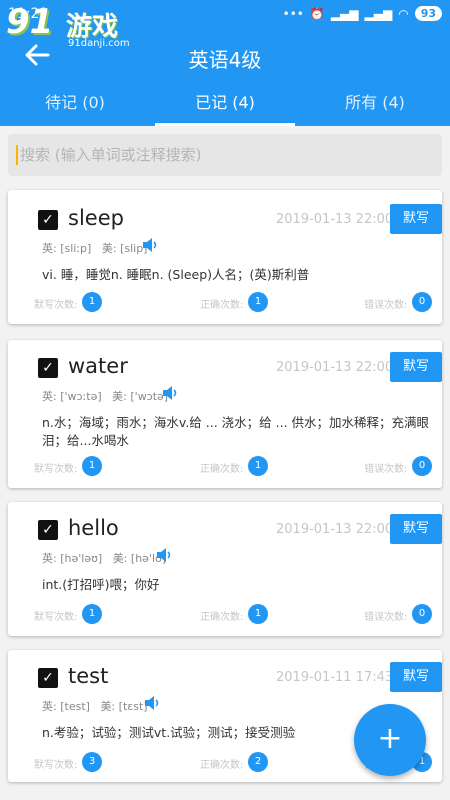 The width and height of the screenshot is (450, 800). Describe the element at coordinates (92, 762) in the screenshot. I see `dictate-count-badge: 3` at that location.